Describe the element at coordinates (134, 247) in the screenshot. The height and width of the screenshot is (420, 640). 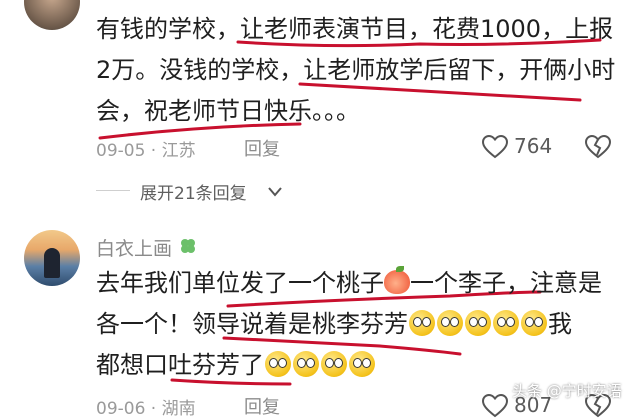
I see `username: 白衣上画` at that location.